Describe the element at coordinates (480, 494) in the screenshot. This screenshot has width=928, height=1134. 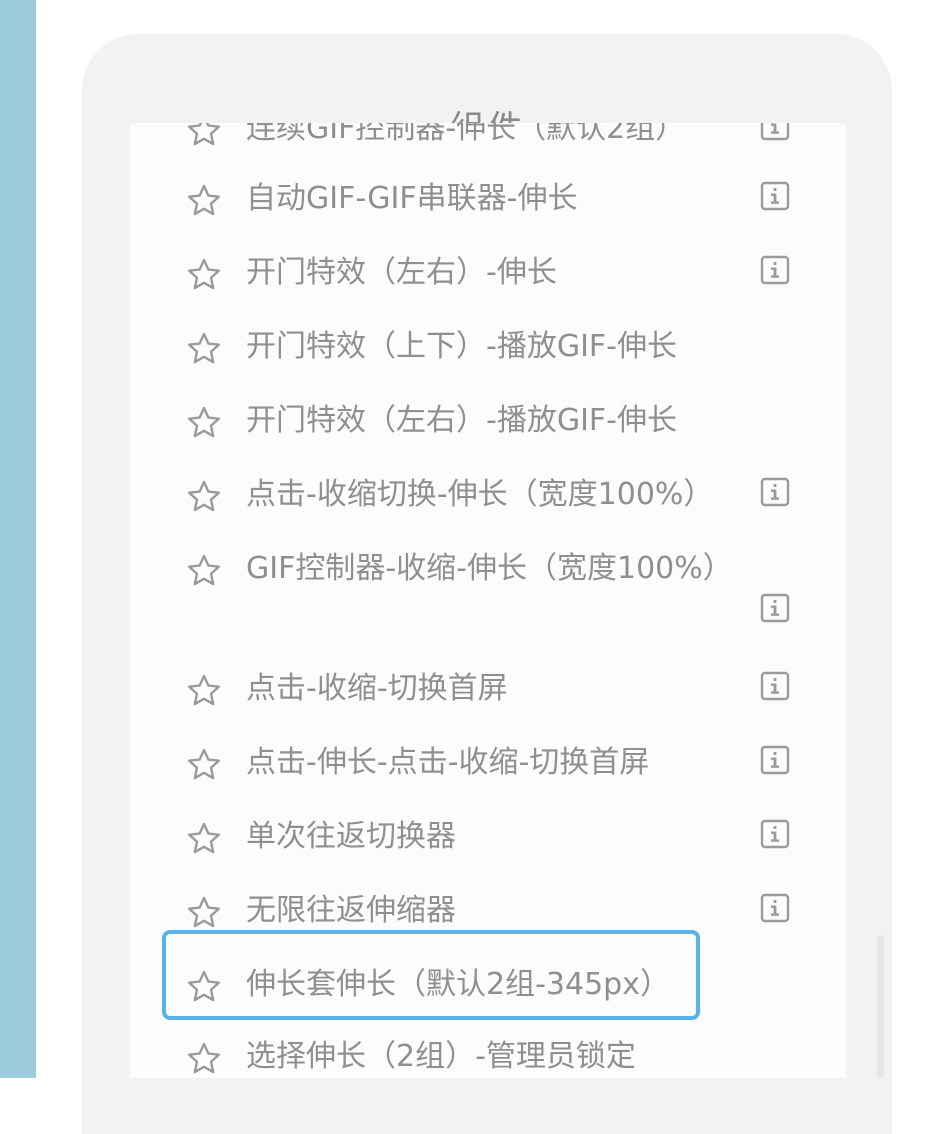
I see `list-item-label: 点击-收缩切换-伸长（宽度100%）` at that location.